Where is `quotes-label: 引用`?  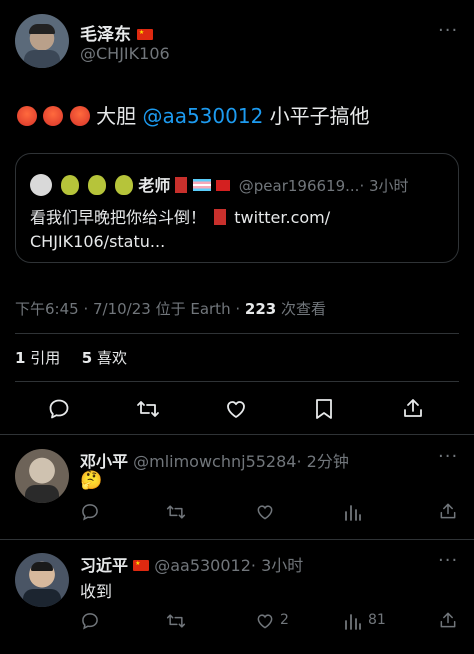
quotes-label: 引用 is located at coordinates (45, 358).